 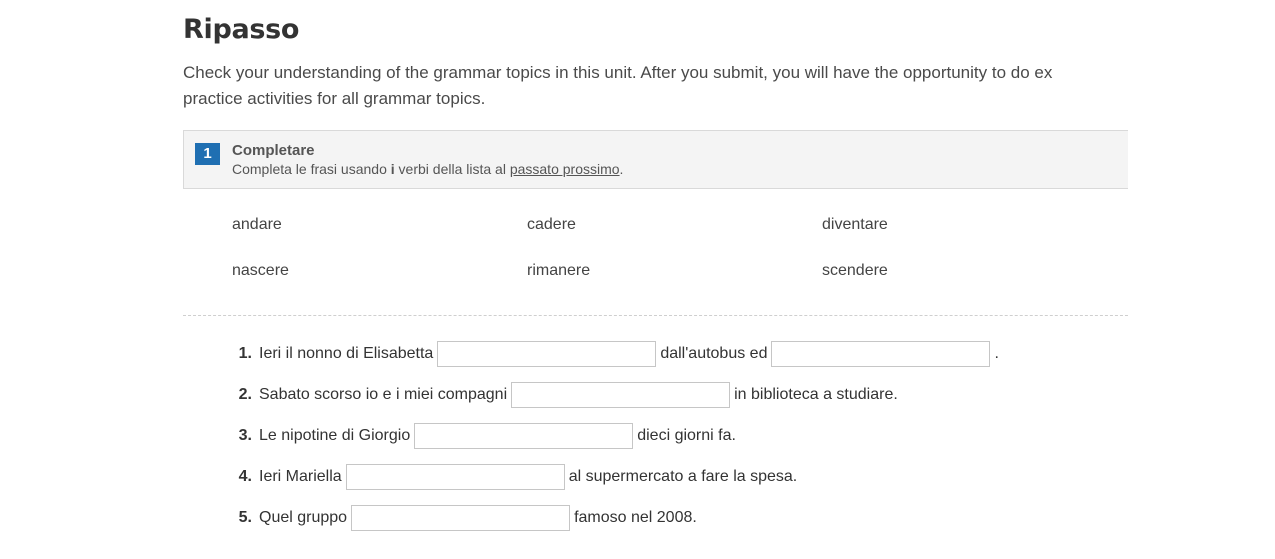 I want to click on question-text: famoso nel 2008., so click(x=635, y=517).